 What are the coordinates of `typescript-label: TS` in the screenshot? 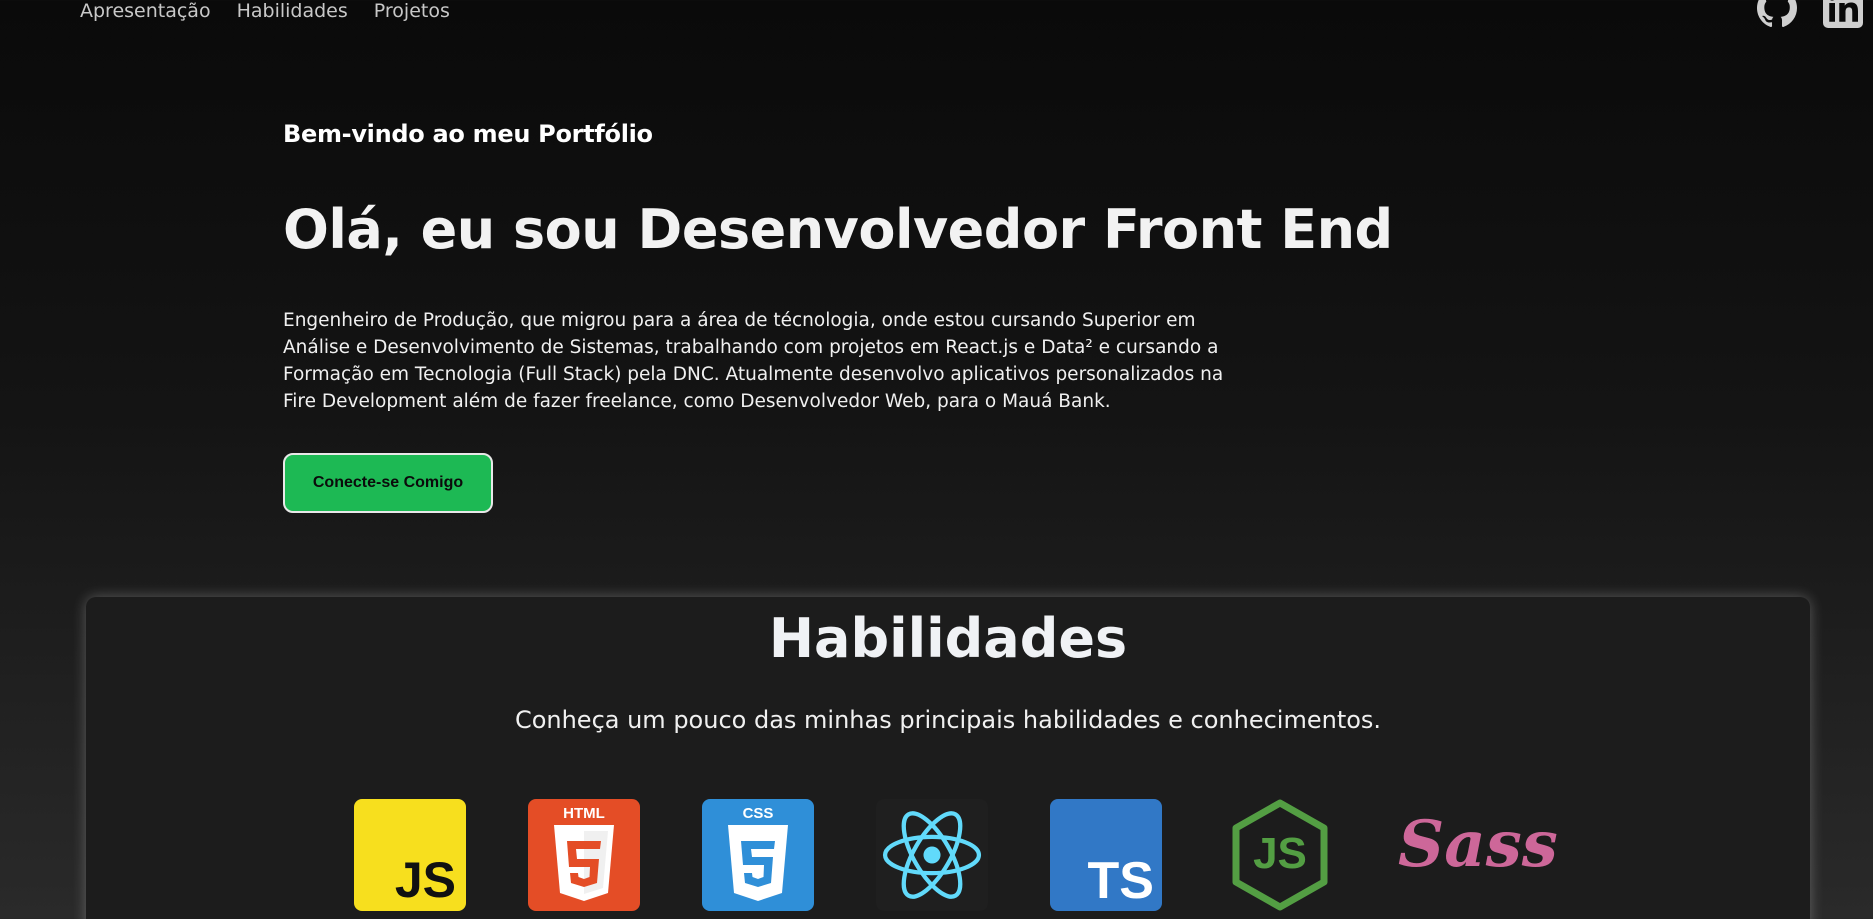 It's located at (1120, 881).